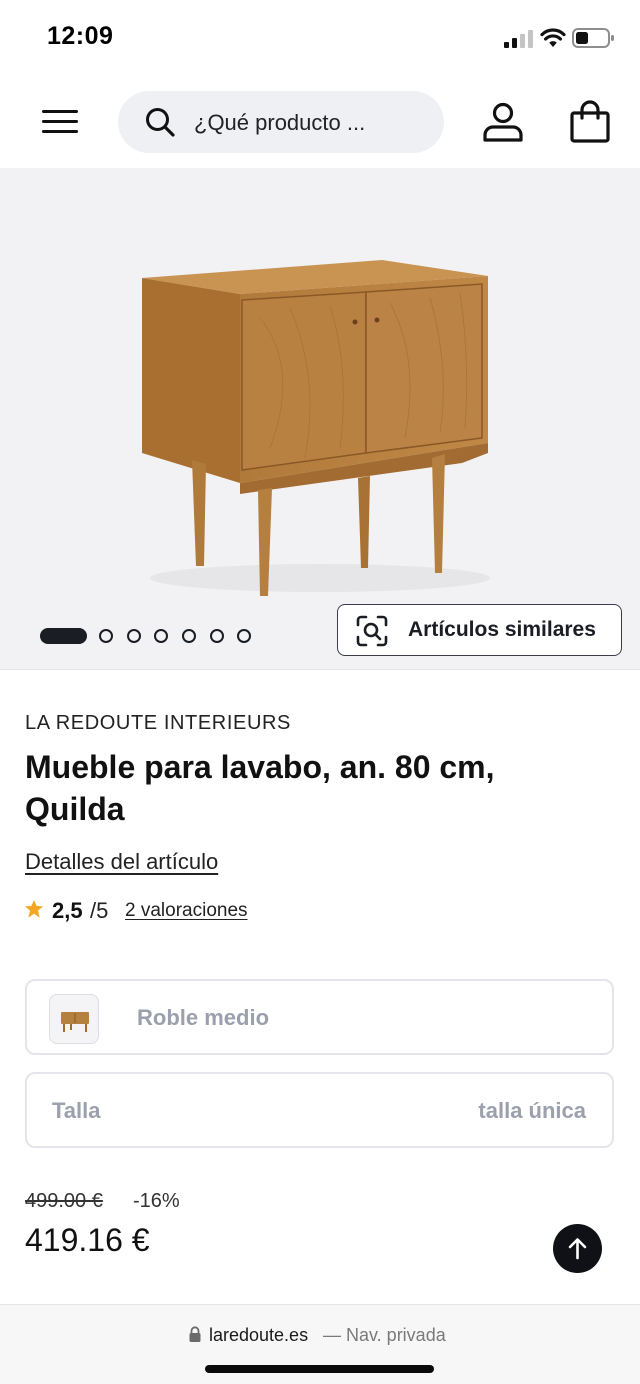 Image resolution: width=640 pixels, height=1384 pixels. I want to click on cellular-signal-icon, so click(518, 39).